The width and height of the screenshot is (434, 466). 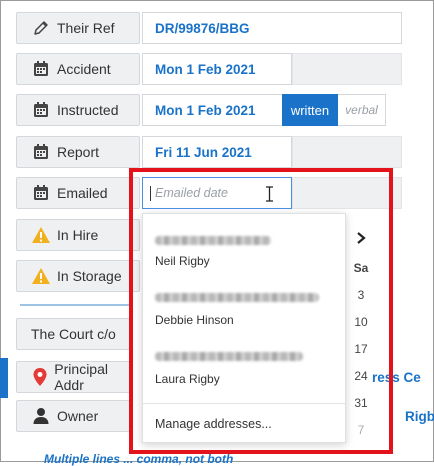 What do you see at coordinates (4, 378) in the screenshot?
I see `selected-row-indicator` at bounding box center [4, 378].